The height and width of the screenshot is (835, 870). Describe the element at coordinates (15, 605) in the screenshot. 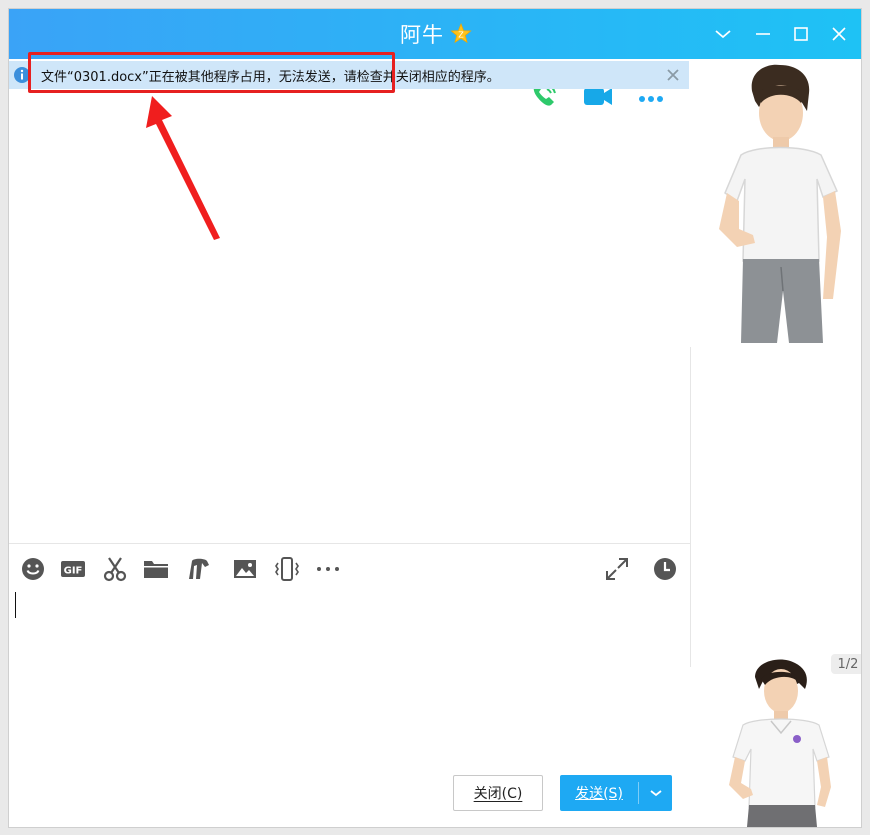

I see `text-caret` at that location.